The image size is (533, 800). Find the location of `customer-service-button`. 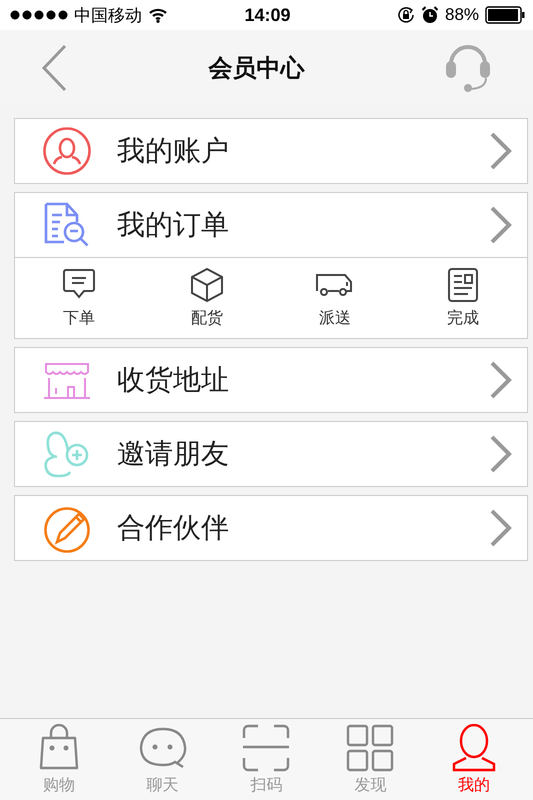

customer-service-button is located at coordinates (468, 68).